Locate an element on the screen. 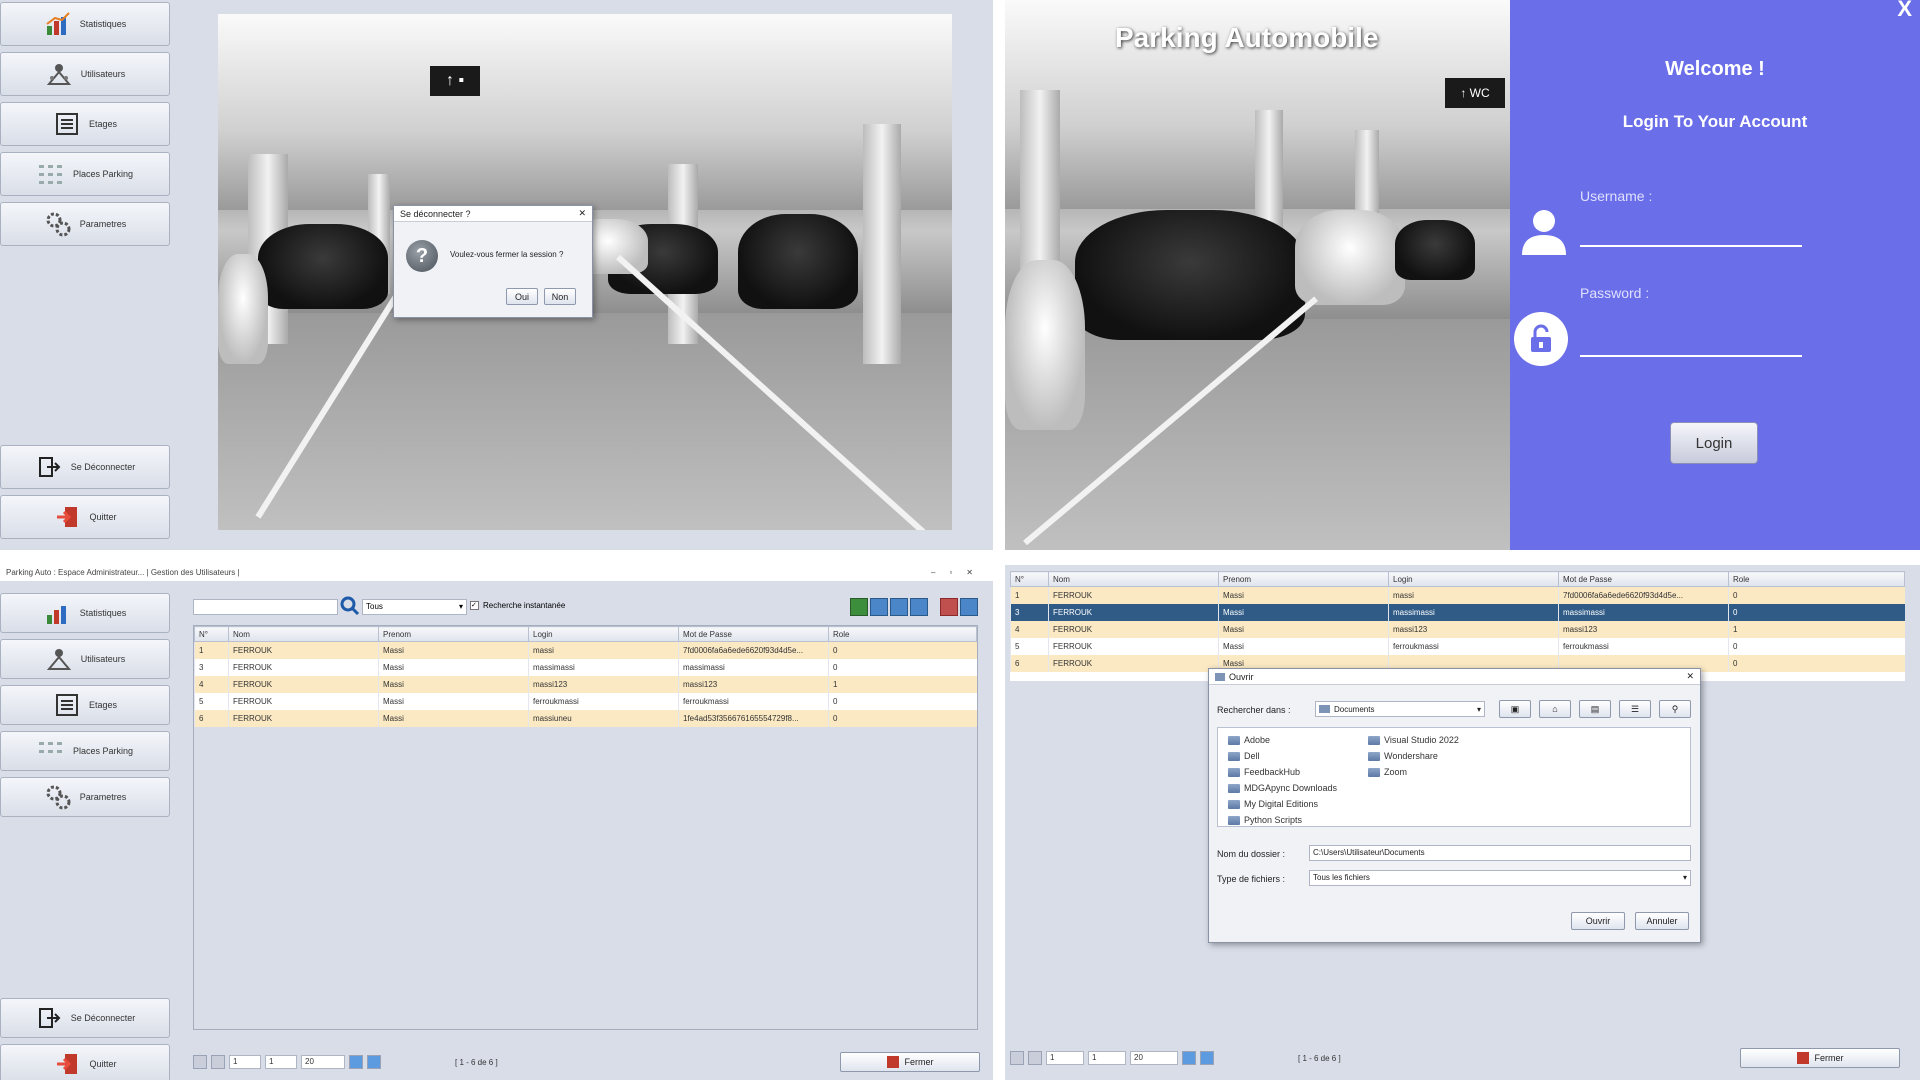 The width and height of the screenshot is (1920, 1080). list-item: My Digital Editions is located at coordinates (1288, 804).